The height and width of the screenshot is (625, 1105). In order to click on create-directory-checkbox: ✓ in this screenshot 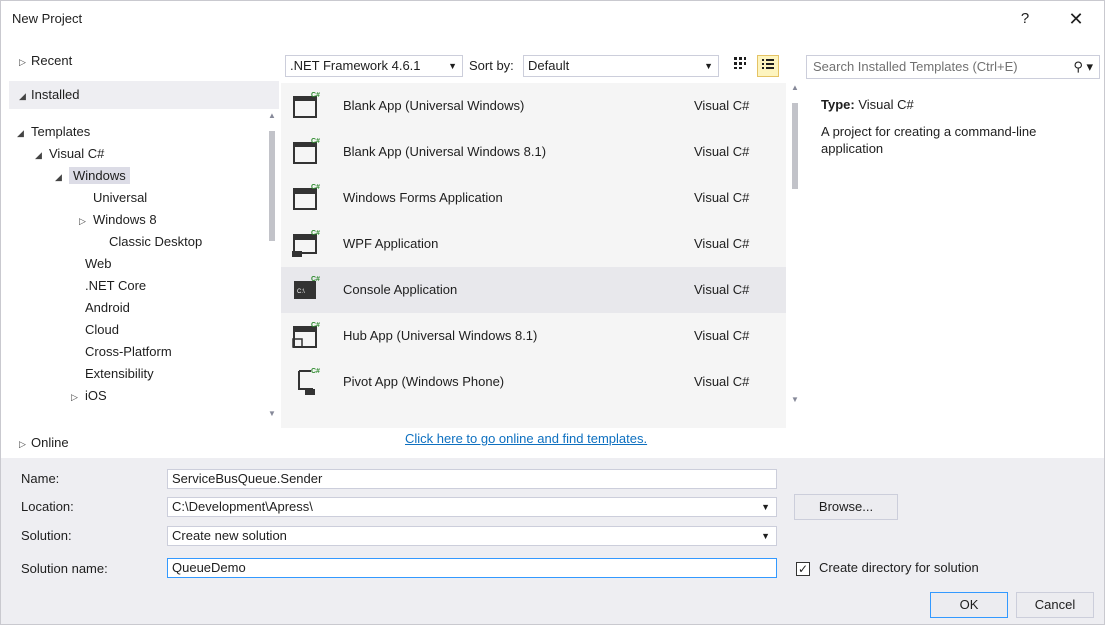, I will do `click(803, 569)`.